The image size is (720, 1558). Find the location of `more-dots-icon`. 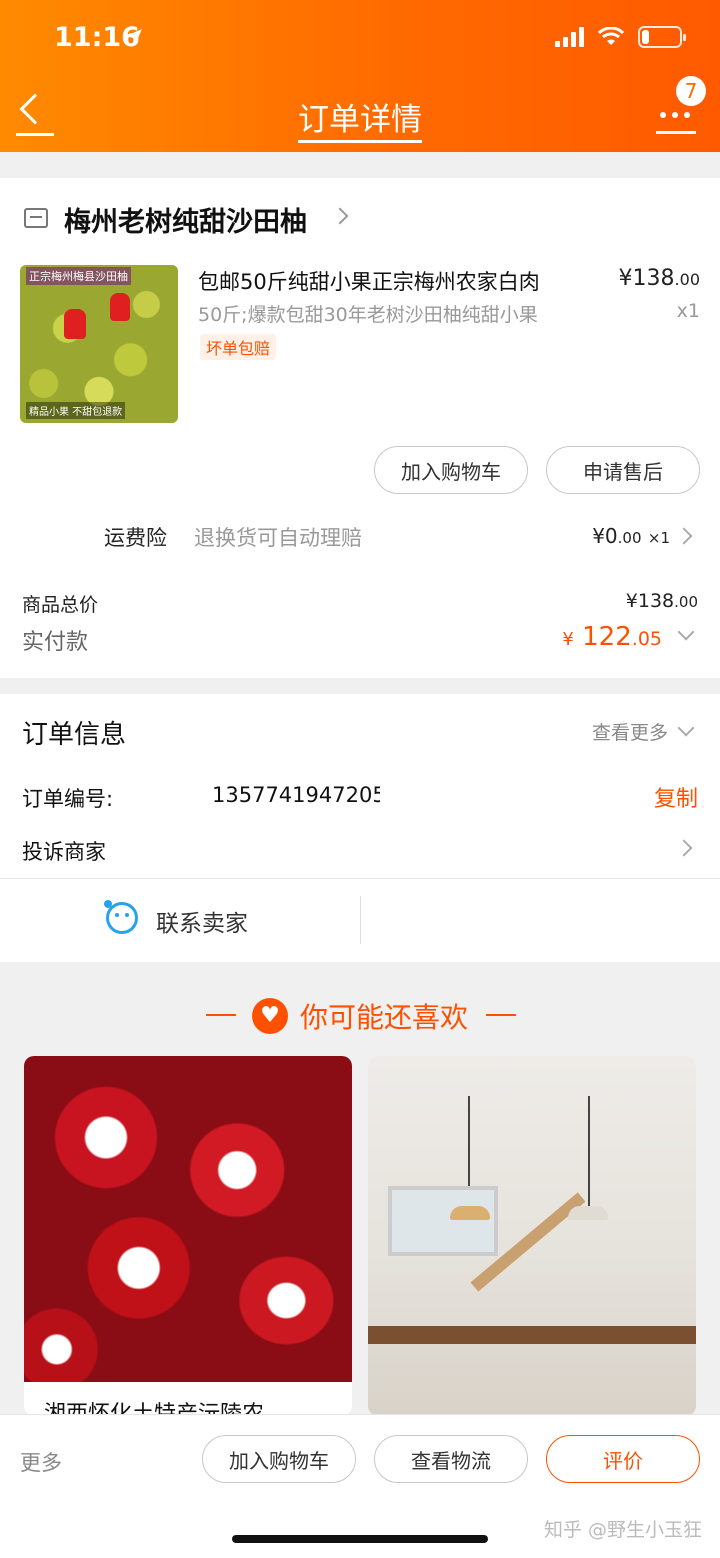

more-dots-icon is located at coordinates (675, 115).